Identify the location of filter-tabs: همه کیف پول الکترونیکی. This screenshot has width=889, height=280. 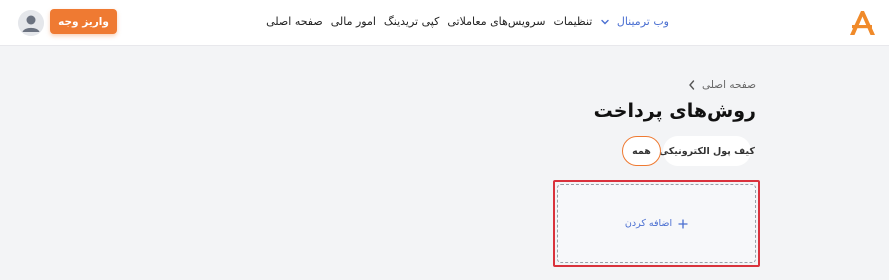
(688, 151).